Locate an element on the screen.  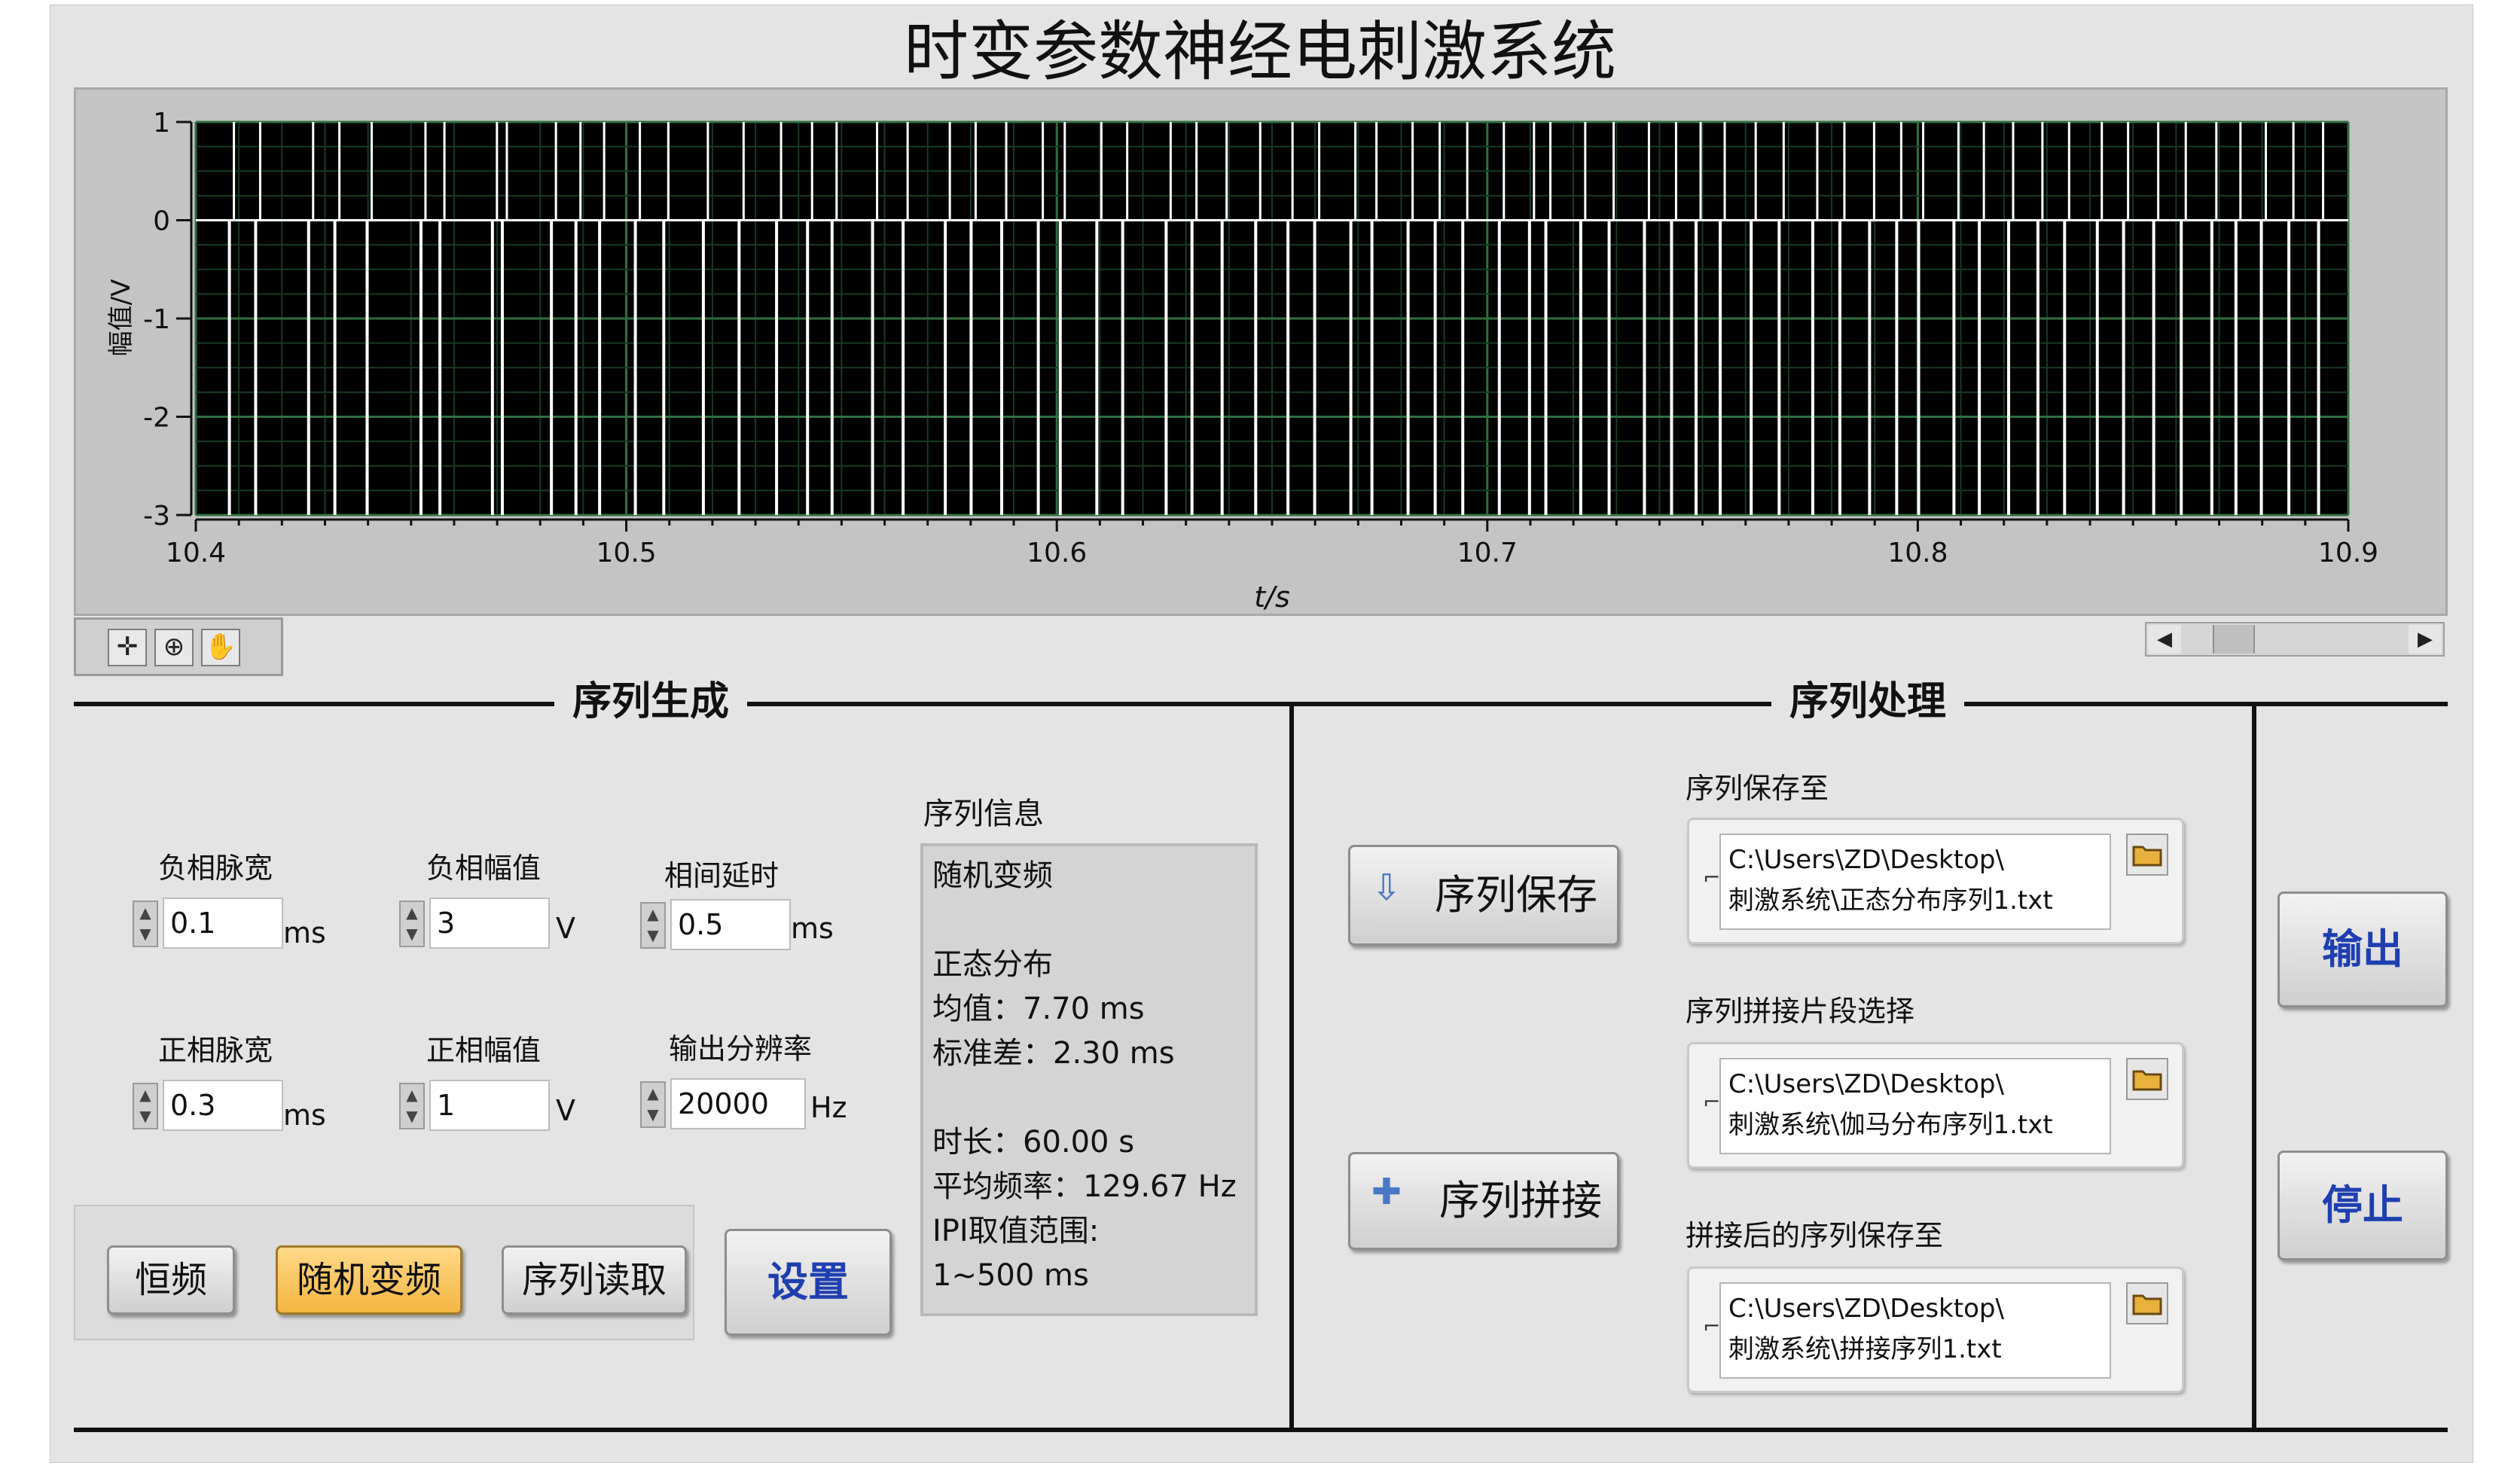
save-to-label: 序列保存至 is located at coordinates (1757, 788).